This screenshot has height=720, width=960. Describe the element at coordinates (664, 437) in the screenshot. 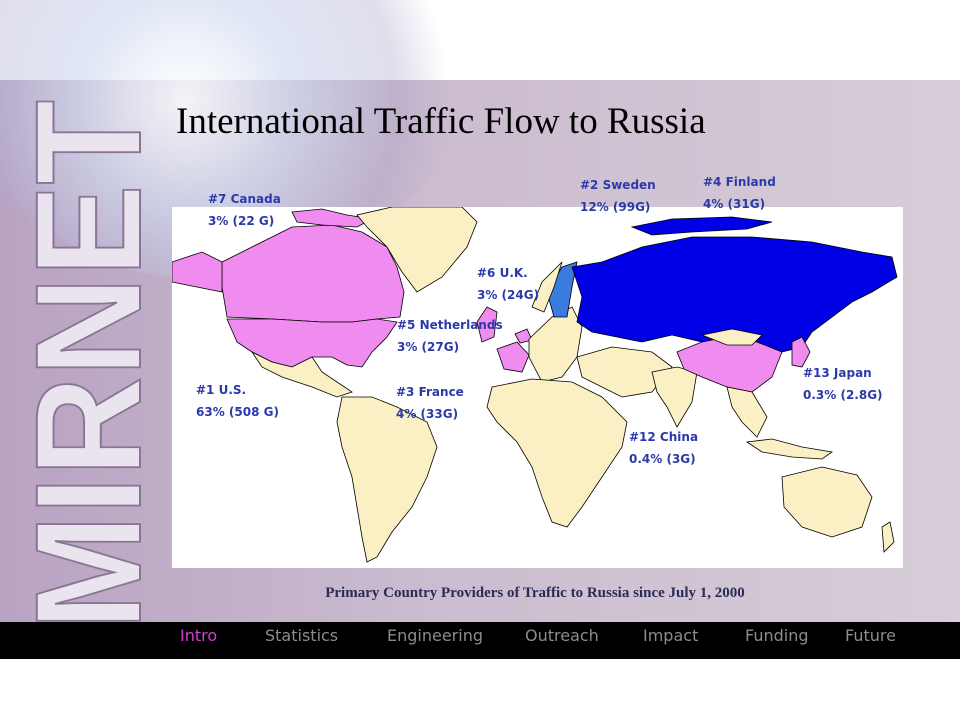

I see `label-china-rank: #12 China` at that location.